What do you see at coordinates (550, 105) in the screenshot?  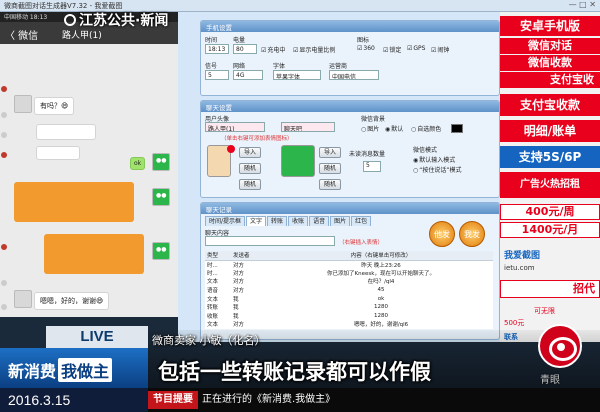 I see `ad-alipay: 支付宝收款` at bounding box center [550, 105].